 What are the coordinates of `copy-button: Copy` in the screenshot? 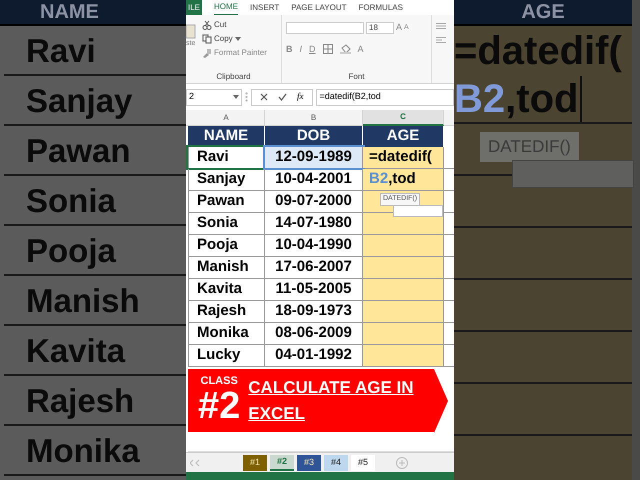 It's located at (223, 39).